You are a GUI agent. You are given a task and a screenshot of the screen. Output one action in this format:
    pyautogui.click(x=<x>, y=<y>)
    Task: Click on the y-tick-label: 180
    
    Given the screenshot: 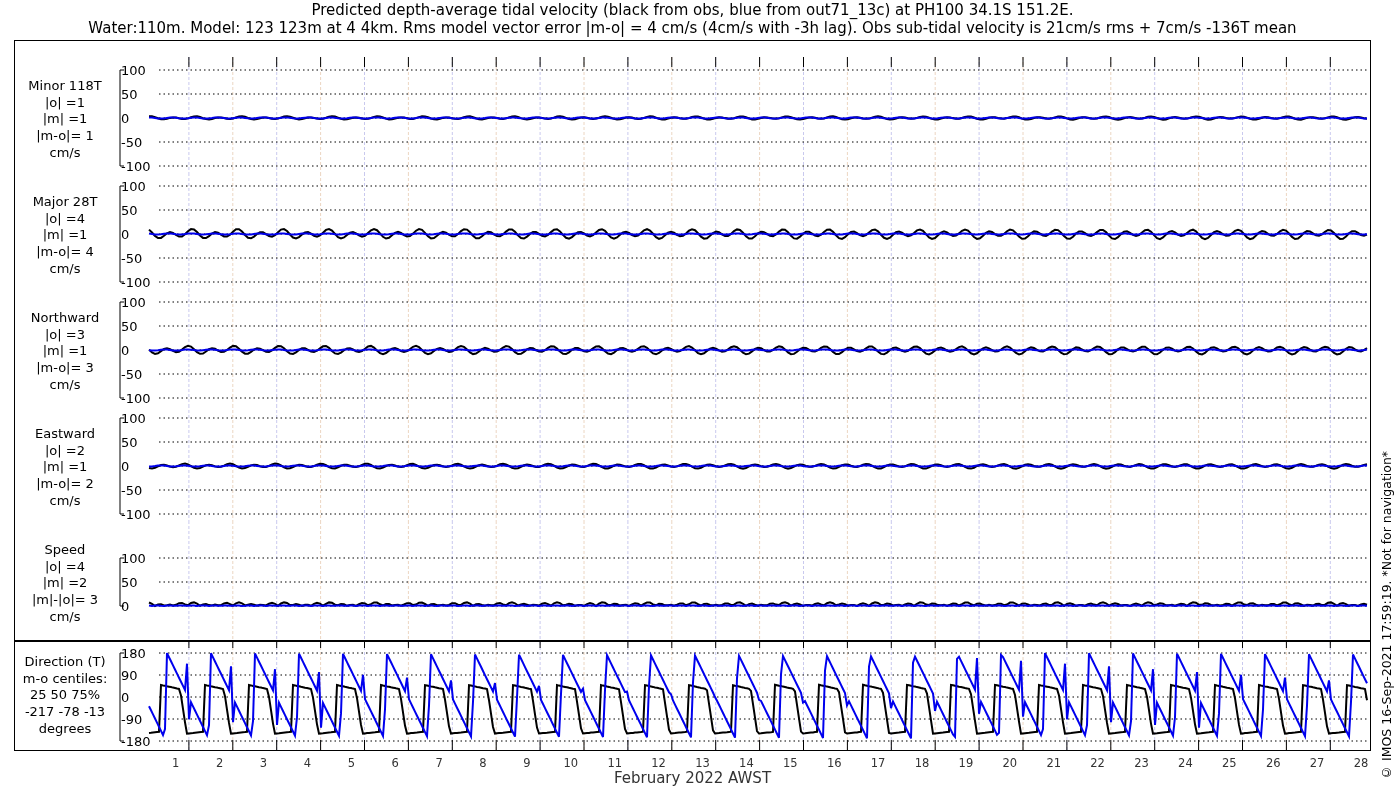 What is the action you would take?
    pyautogui.click(x=133, y=653)
    